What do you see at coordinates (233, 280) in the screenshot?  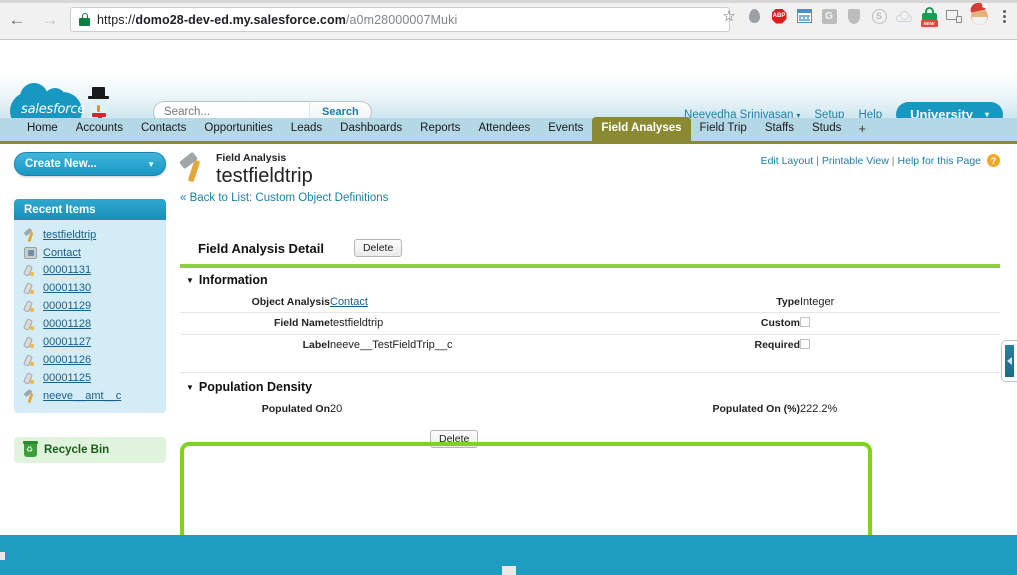 I see `section-title-information: Information` at bounding box center [233, 280].